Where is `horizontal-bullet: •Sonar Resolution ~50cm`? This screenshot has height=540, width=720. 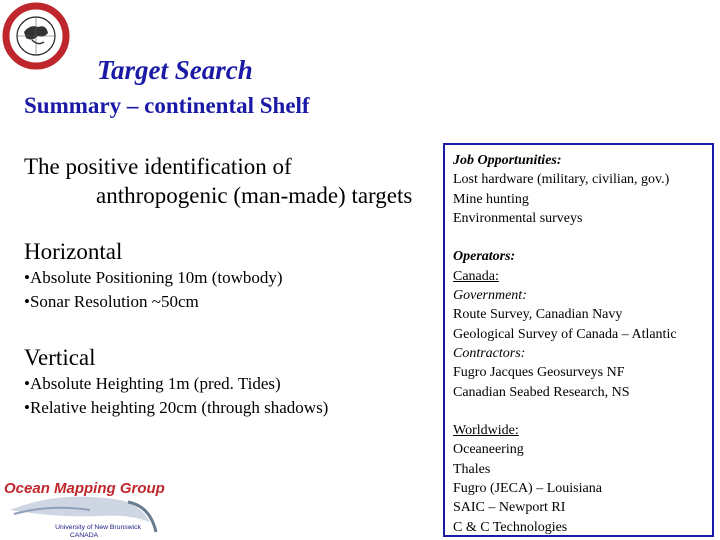
horizontal-bullet: •Sonar Resolution ~50cm is located at coordinates (111, 301).